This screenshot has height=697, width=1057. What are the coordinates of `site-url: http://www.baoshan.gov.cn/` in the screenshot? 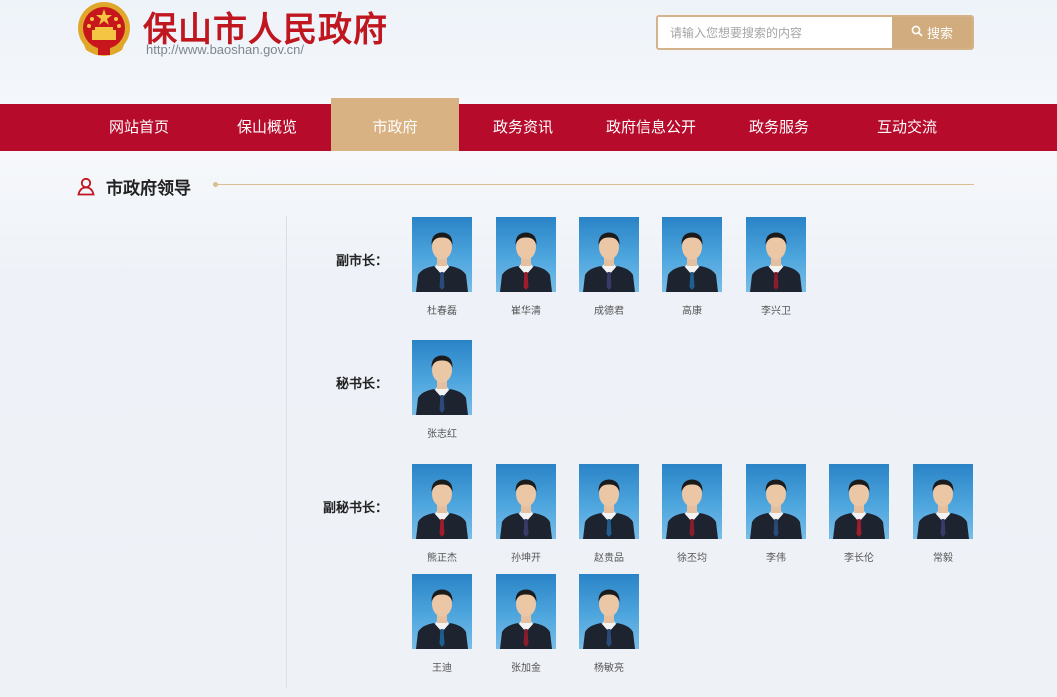 It's located at (225, 49).